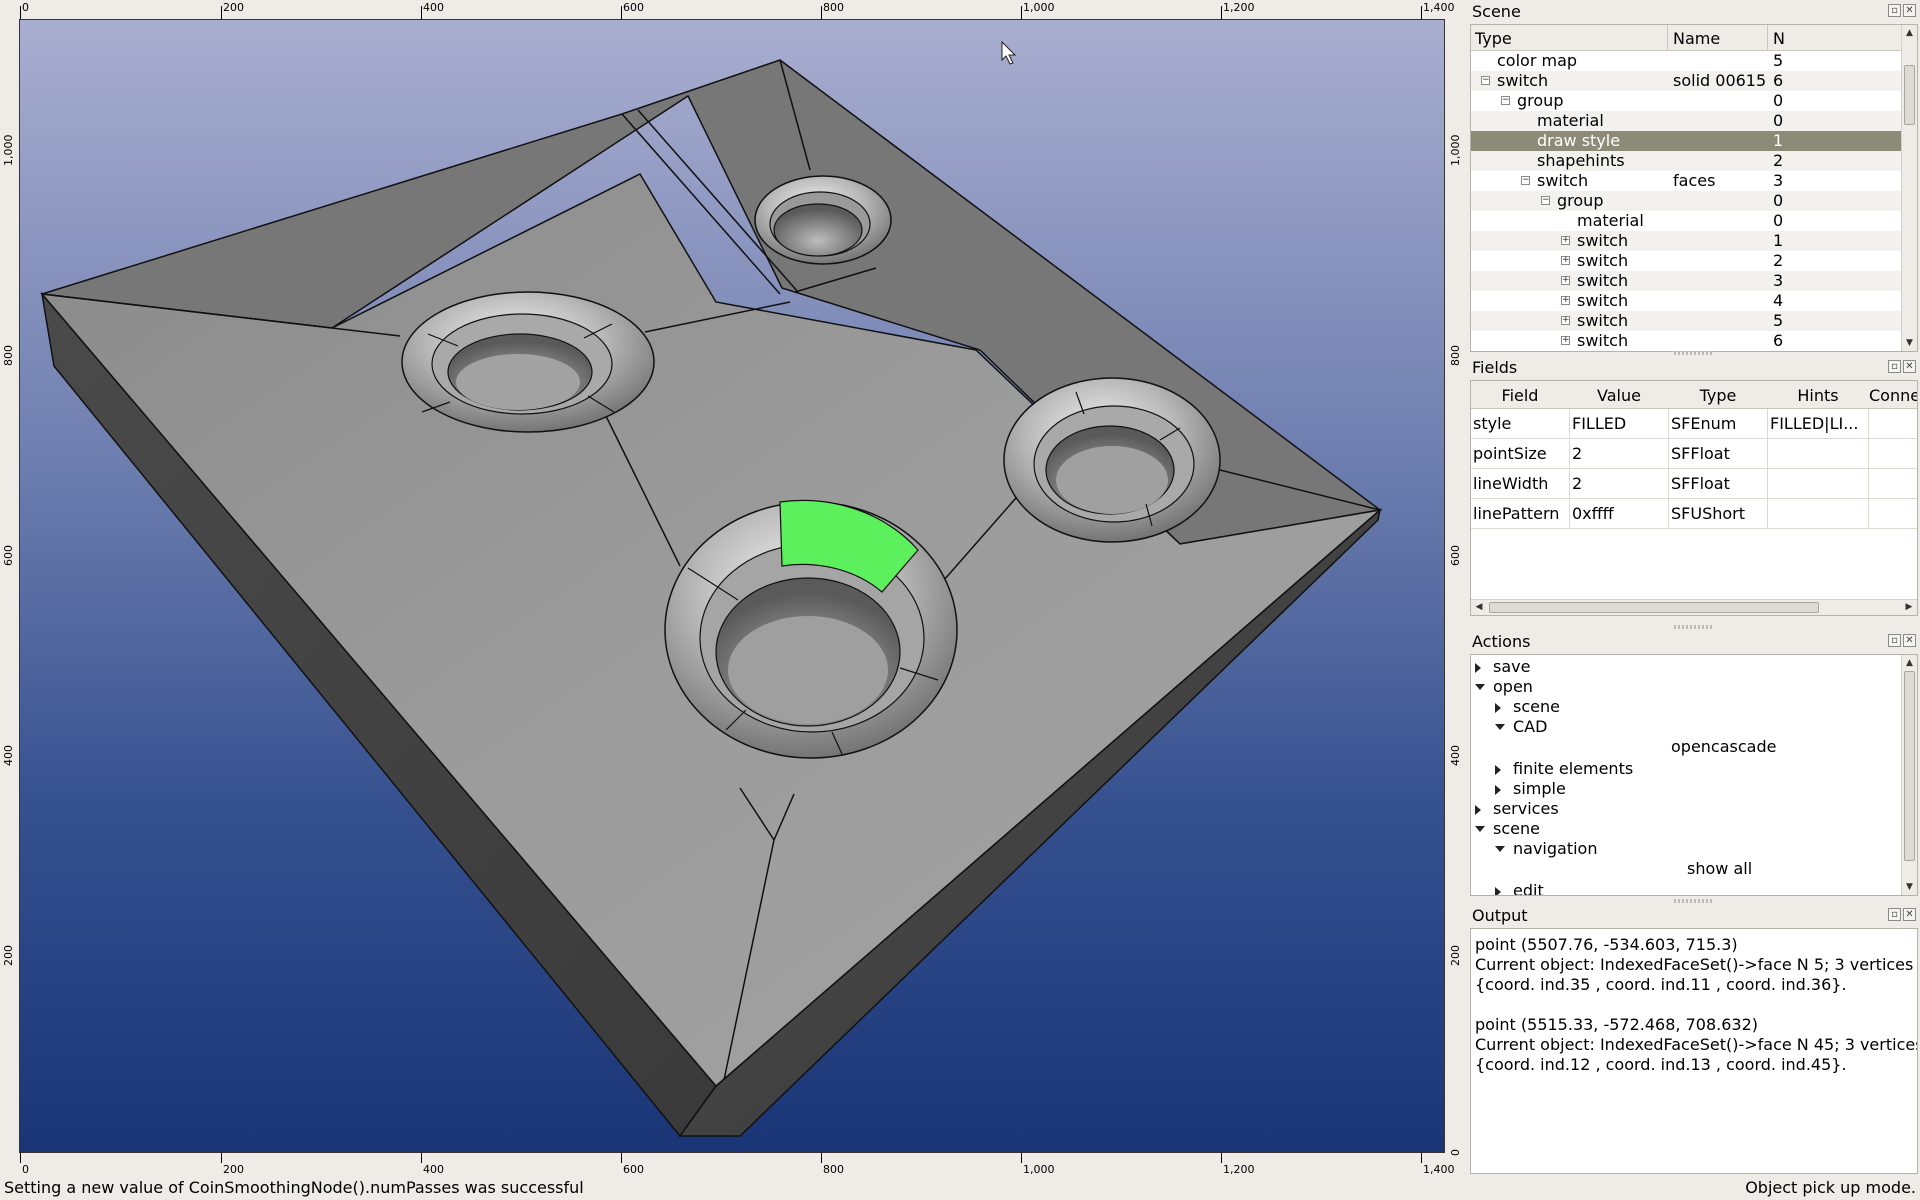 This screenshot has height=1200, width=1920. What do you see at coordinates (1686, 161) in the screenshot?
I see `scene-tree-row: shapehints 2` at bounding box center [1686, 161].